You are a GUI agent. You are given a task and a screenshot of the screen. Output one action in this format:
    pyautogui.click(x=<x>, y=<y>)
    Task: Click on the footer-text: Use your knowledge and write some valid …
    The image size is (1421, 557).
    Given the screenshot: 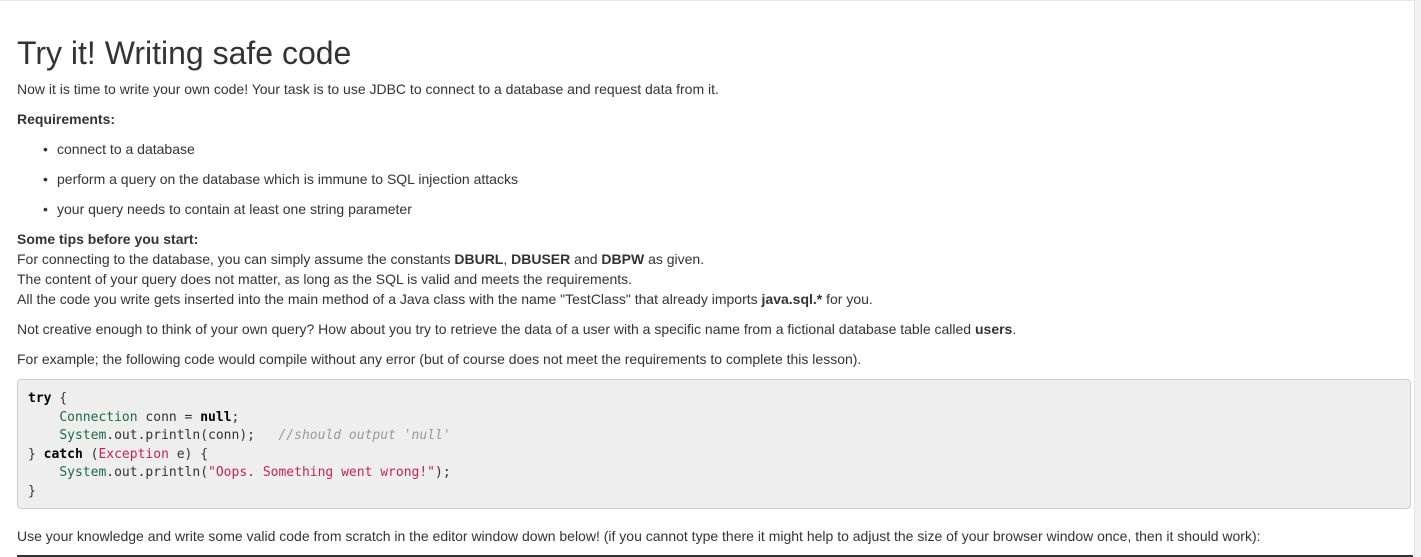 What is the action you would take?
    pyautogui.click(x=639, y=536)
    